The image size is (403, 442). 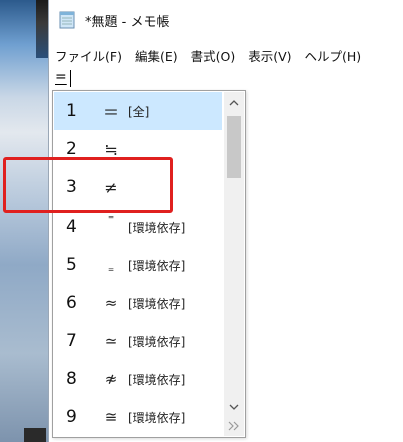 I want to click on chevron-down-icon, so click(x=234, y=407).